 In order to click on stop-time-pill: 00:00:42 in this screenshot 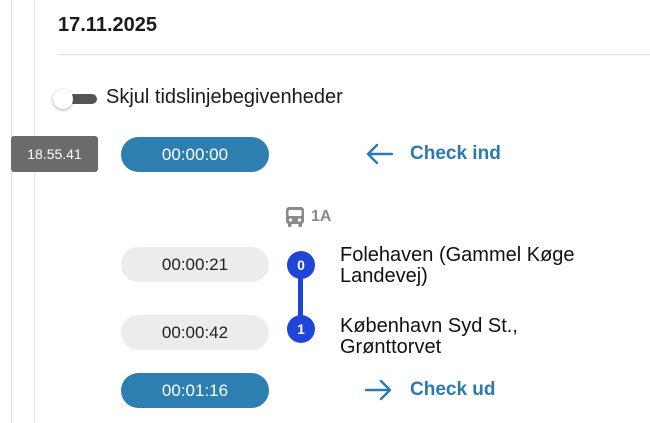, I will do `click(195, 332)`.